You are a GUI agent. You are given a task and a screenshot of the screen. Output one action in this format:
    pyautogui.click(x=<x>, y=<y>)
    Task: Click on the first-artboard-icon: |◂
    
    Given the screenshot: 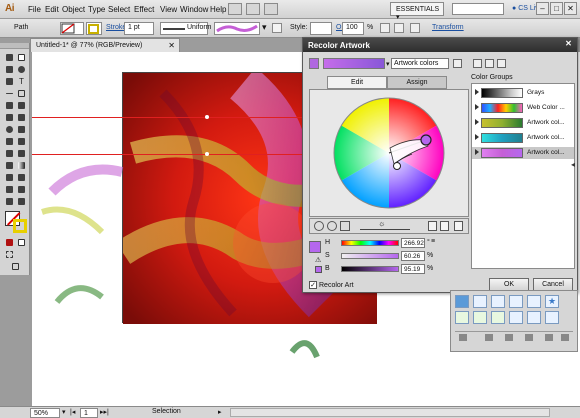 What is the action you would take?
    pyautogui.click(x=72, y=412)
    